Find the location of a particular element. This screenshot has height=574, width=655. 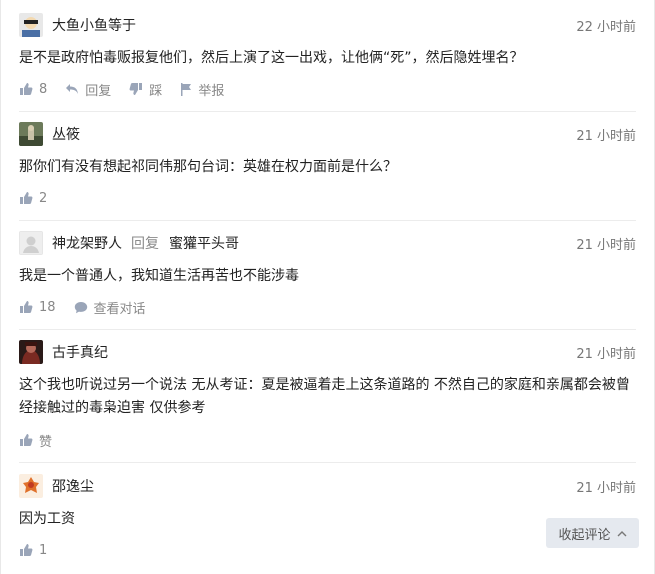

username: 古手真纪 is located at coordinates (80, 352).